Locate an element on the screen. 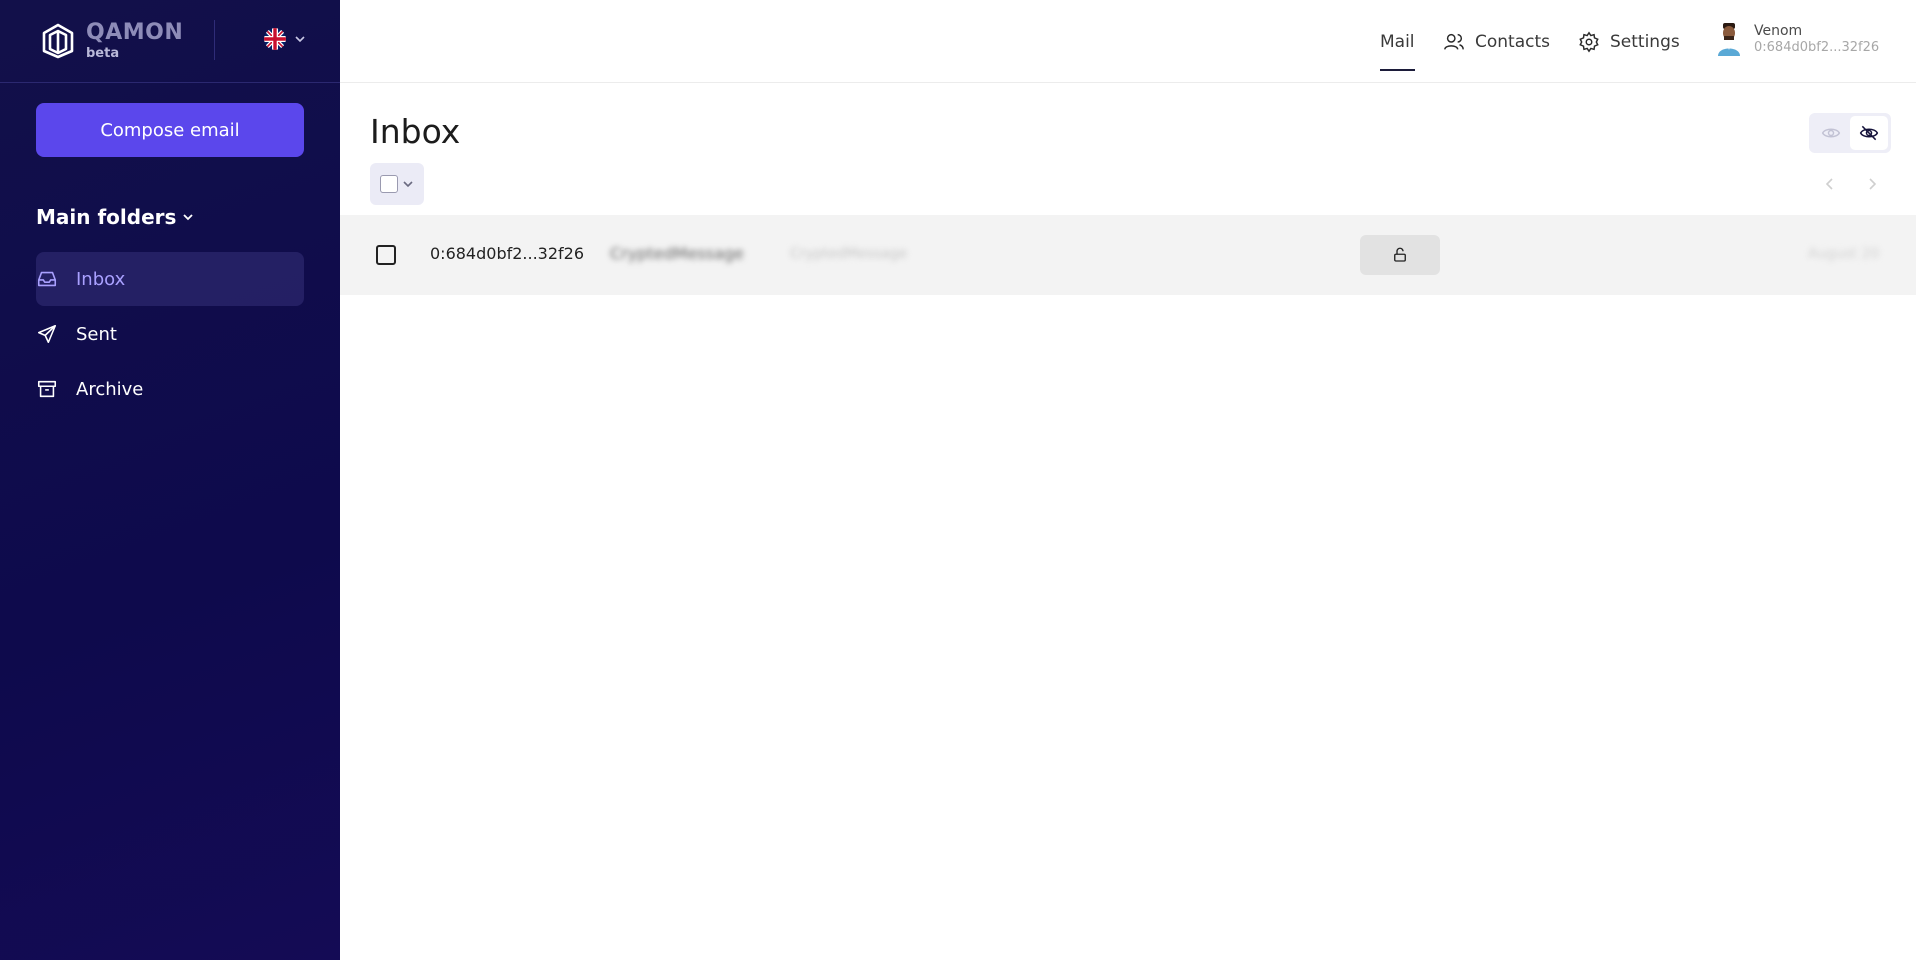  message-date: August 20 is located at coordinates (1844, 254).